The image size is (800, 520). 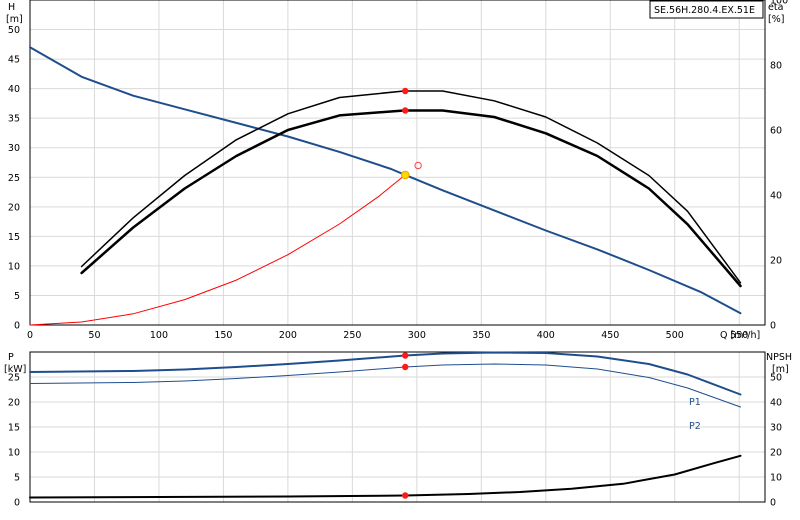 I want to click on top-right-tick-label: 20, so click(x=776, y=261).